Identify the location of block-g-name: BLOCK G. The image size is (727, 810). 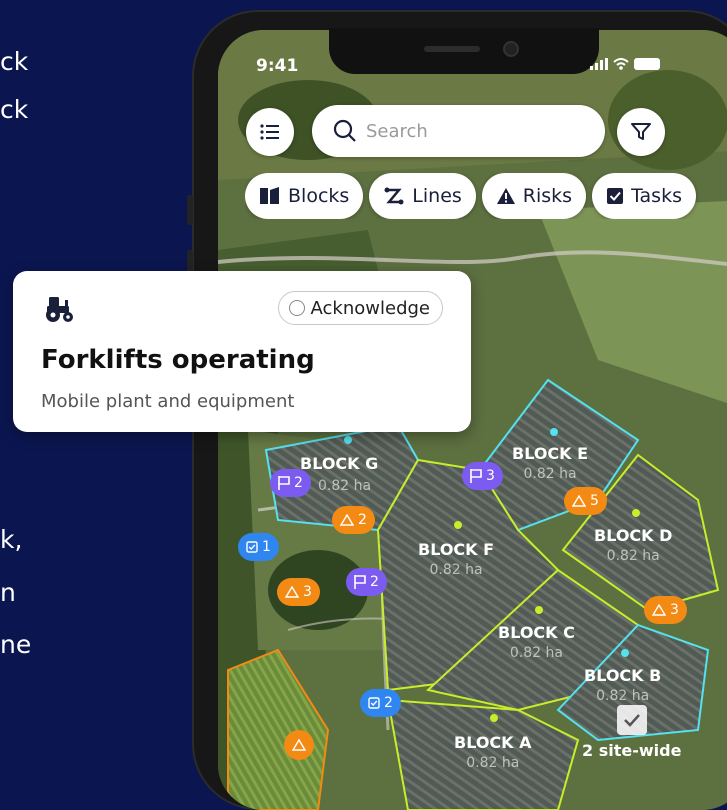
(339, 463).